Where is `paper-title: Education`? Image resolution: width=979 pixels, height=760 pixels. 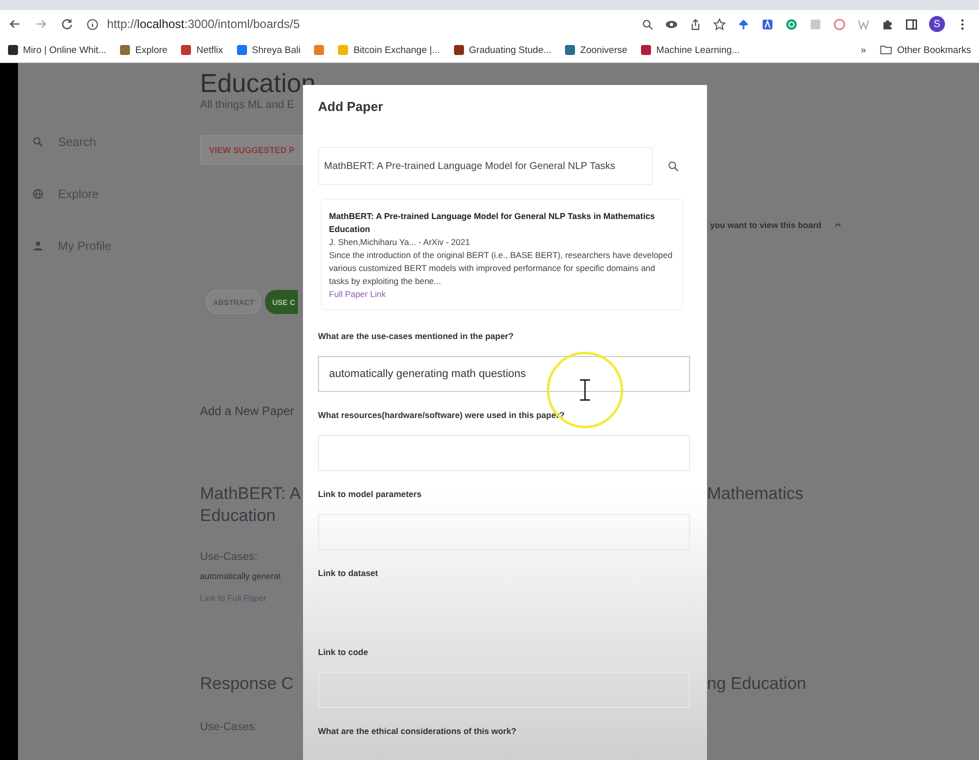 paper-title: Education is located at coordinates (238, 516).